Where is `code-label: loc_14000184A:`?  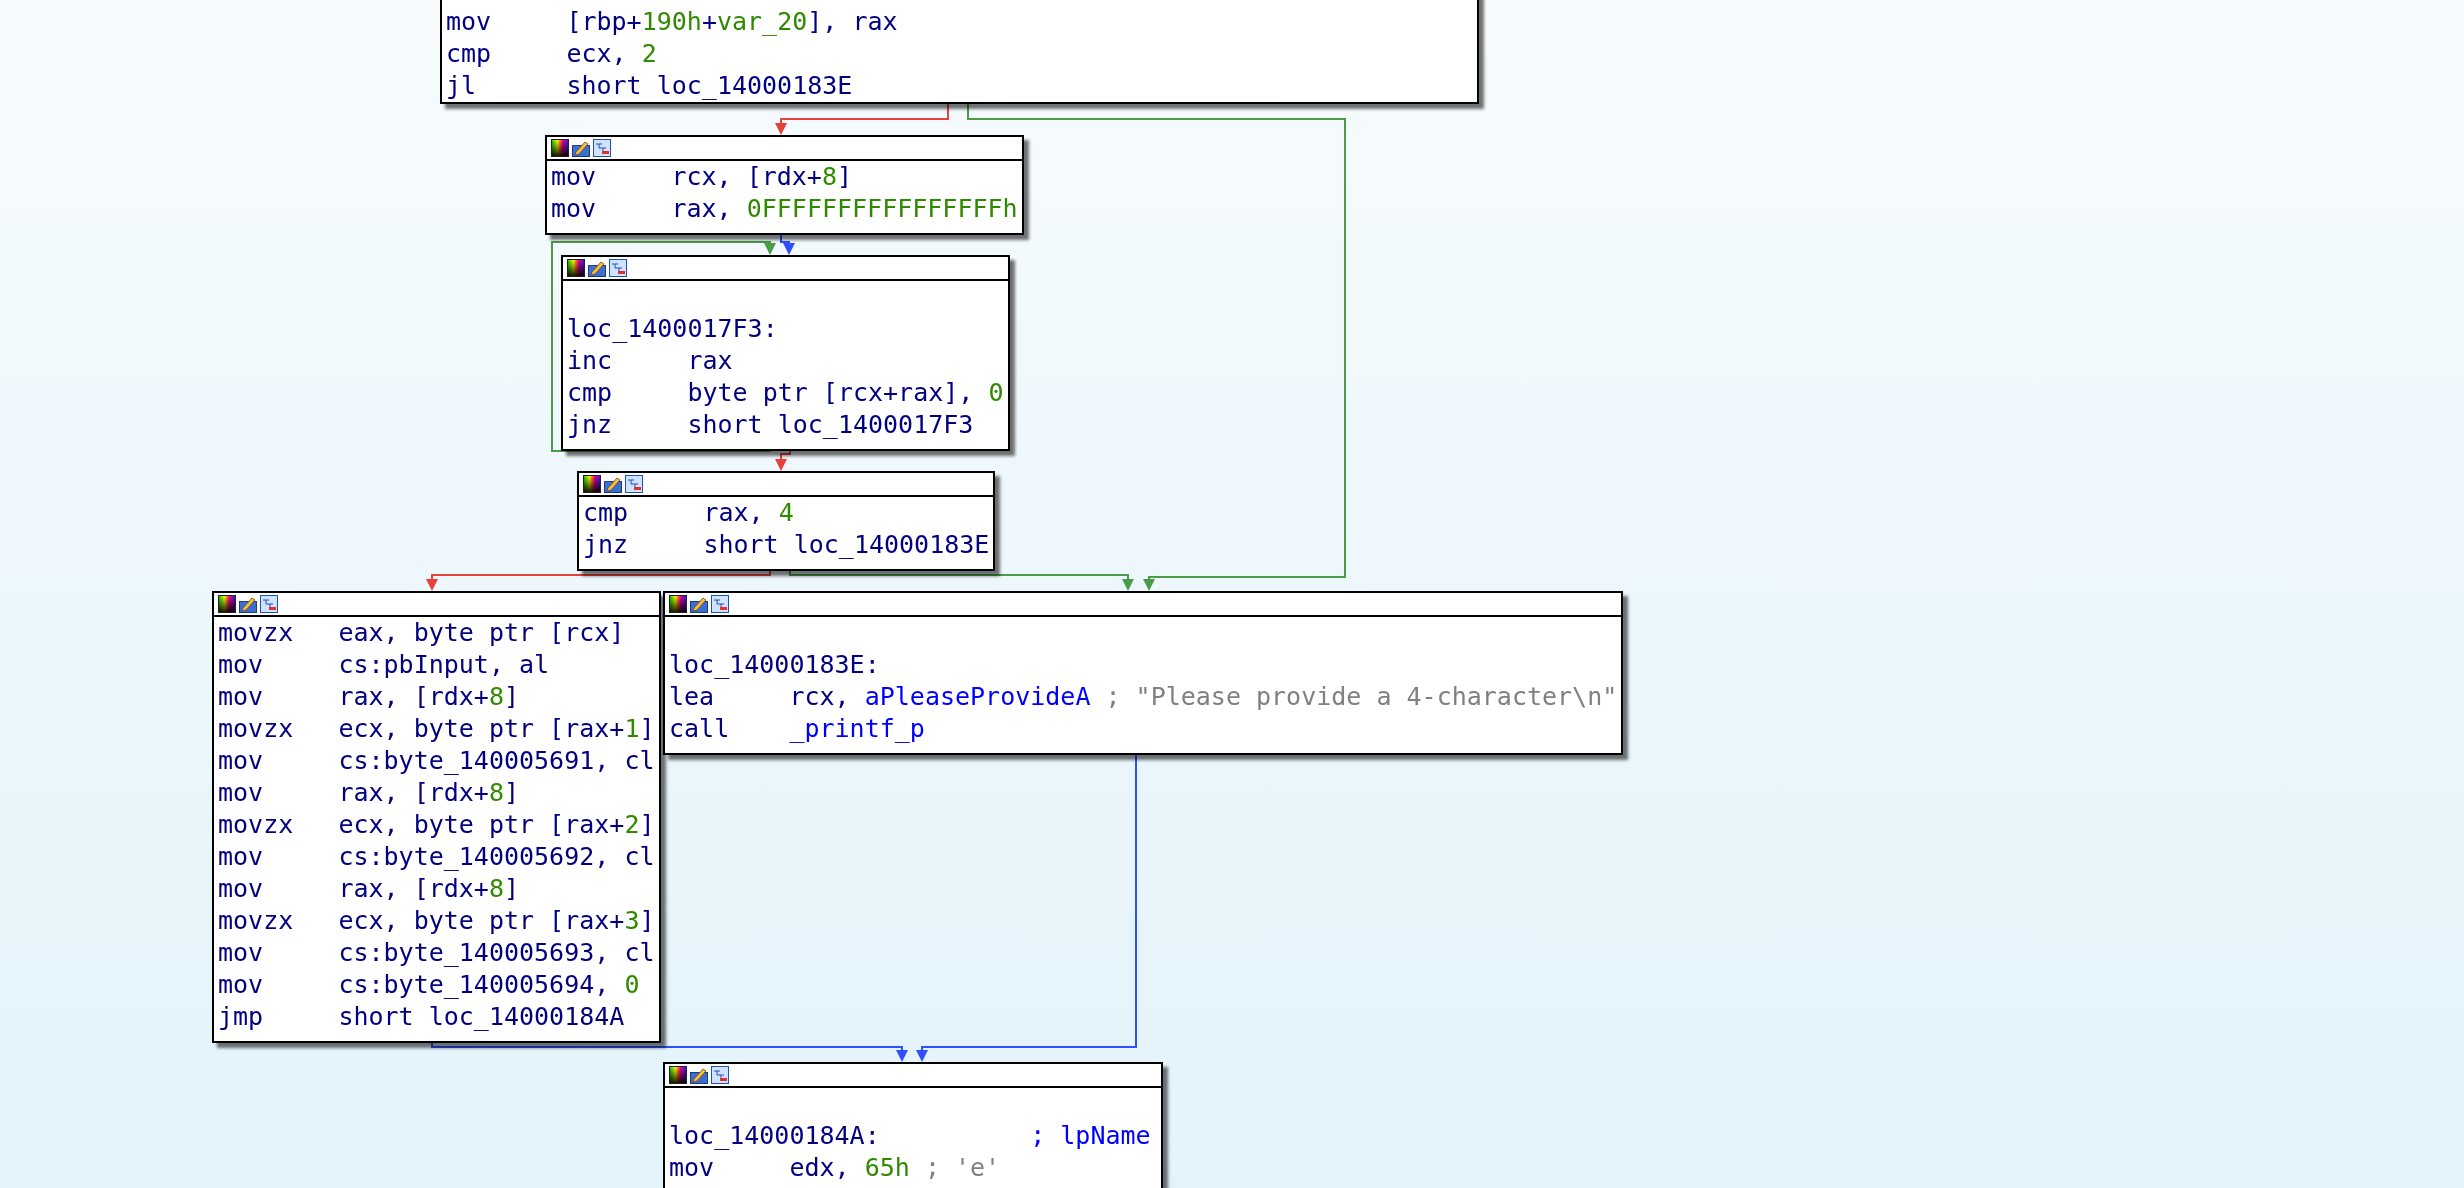 code-label: loc_14000184A: is located at coordinates (774, 1136).